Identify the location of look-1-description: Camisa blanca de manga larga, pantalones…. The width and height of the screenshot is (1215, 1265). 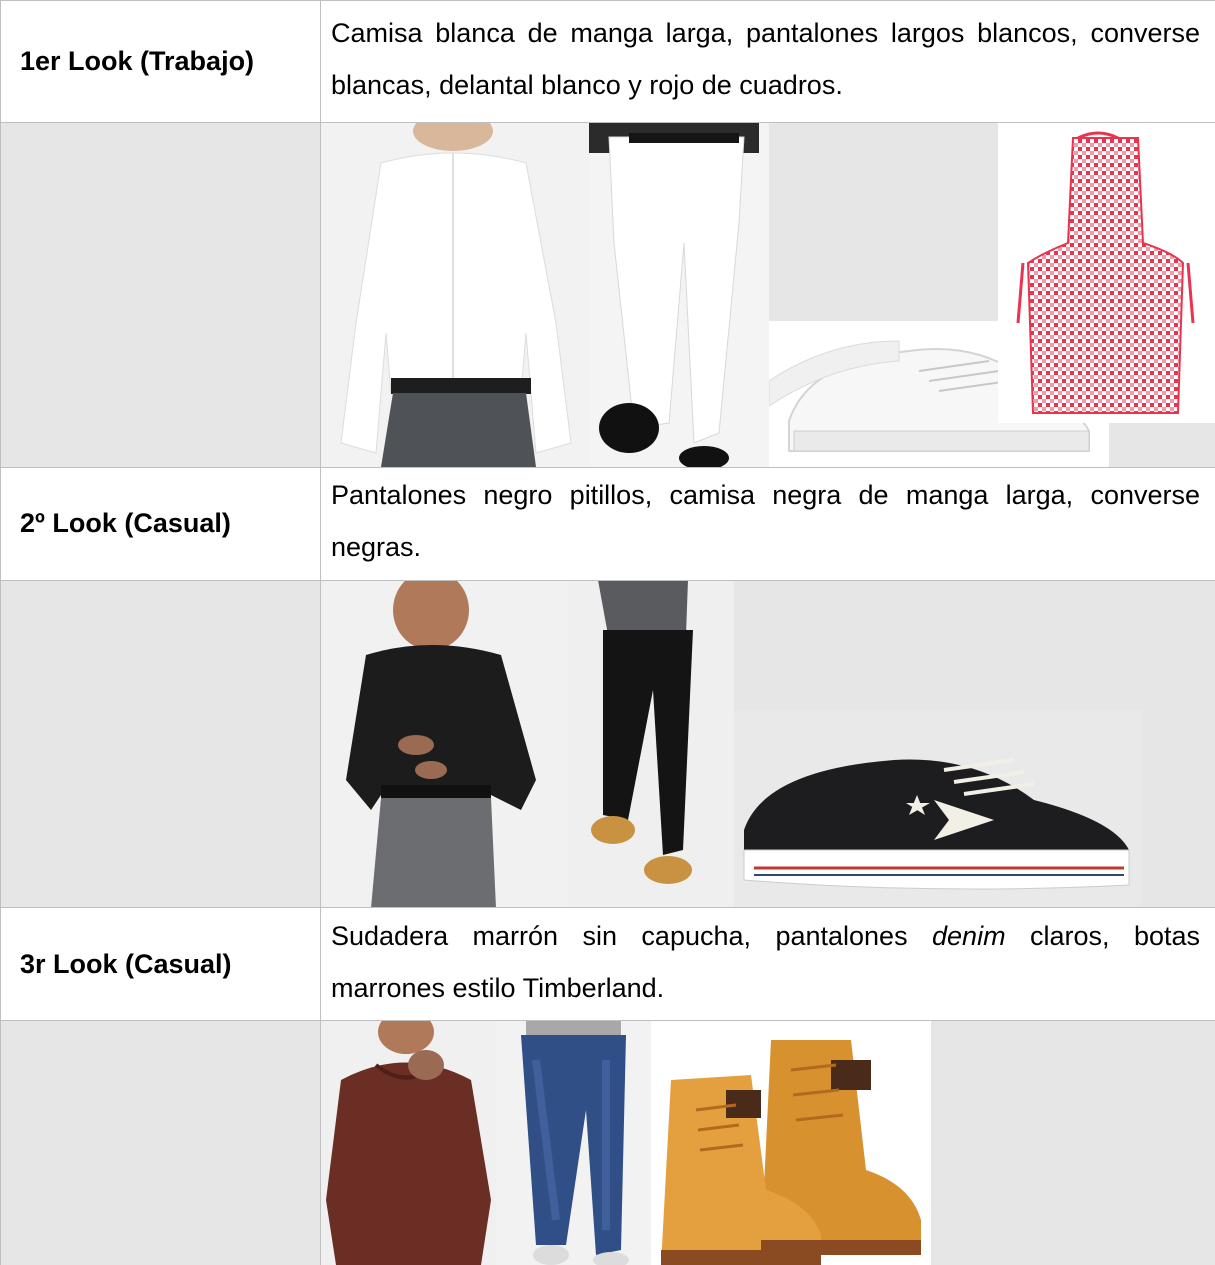
(765, 59).